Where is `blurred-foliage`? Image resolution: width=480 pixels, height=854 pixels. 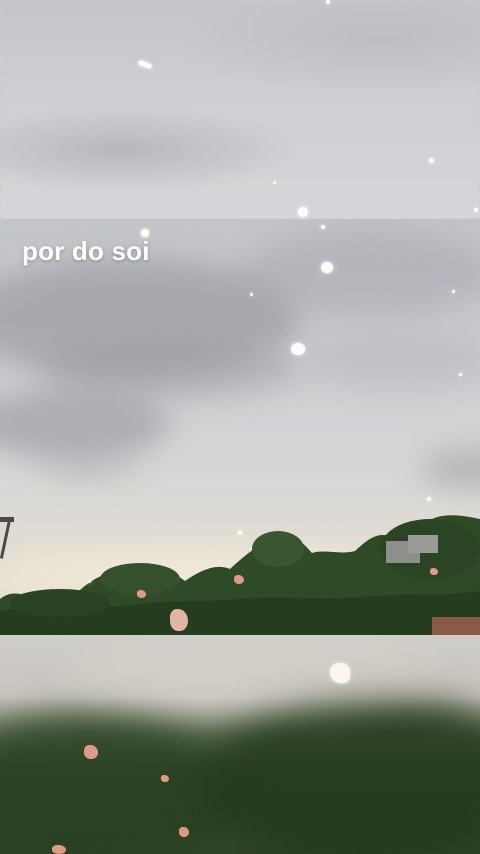 blurred-foliage is located at coordinates (340, 774).